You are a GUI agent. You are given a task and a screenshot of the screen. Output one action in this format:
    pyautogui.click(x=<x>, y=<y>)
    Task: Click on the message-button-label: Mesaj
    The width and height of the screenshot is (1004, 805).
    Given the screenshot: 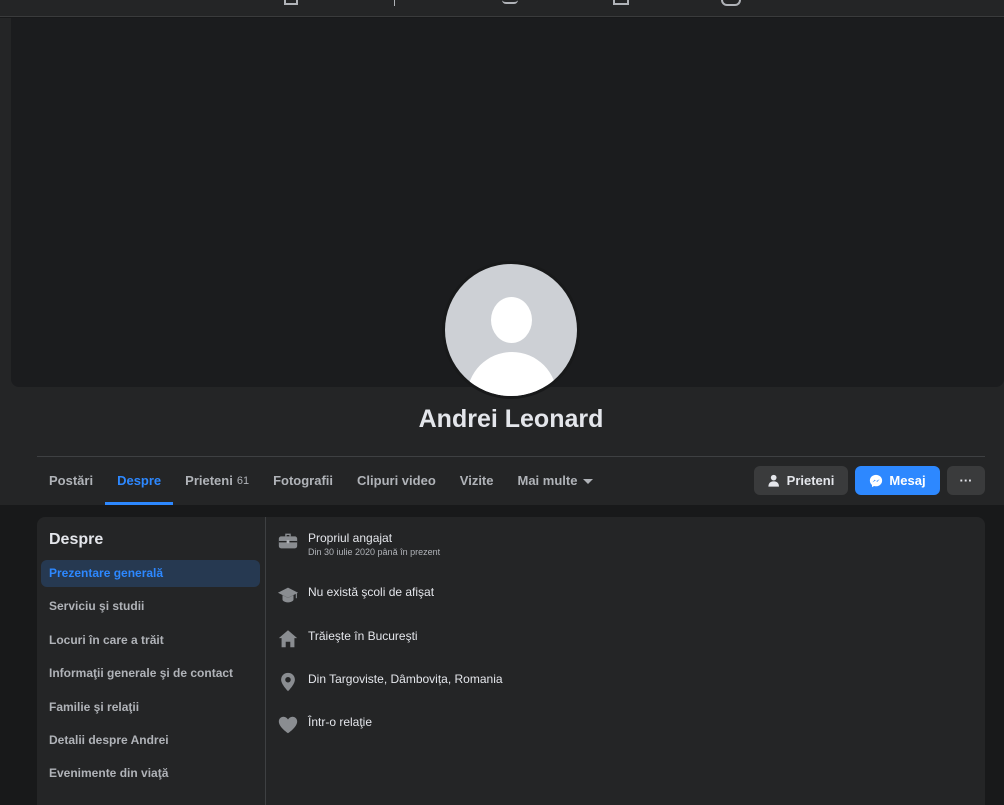 What is the action you would take?
    pyautogui.click(x=907, y=480)
    